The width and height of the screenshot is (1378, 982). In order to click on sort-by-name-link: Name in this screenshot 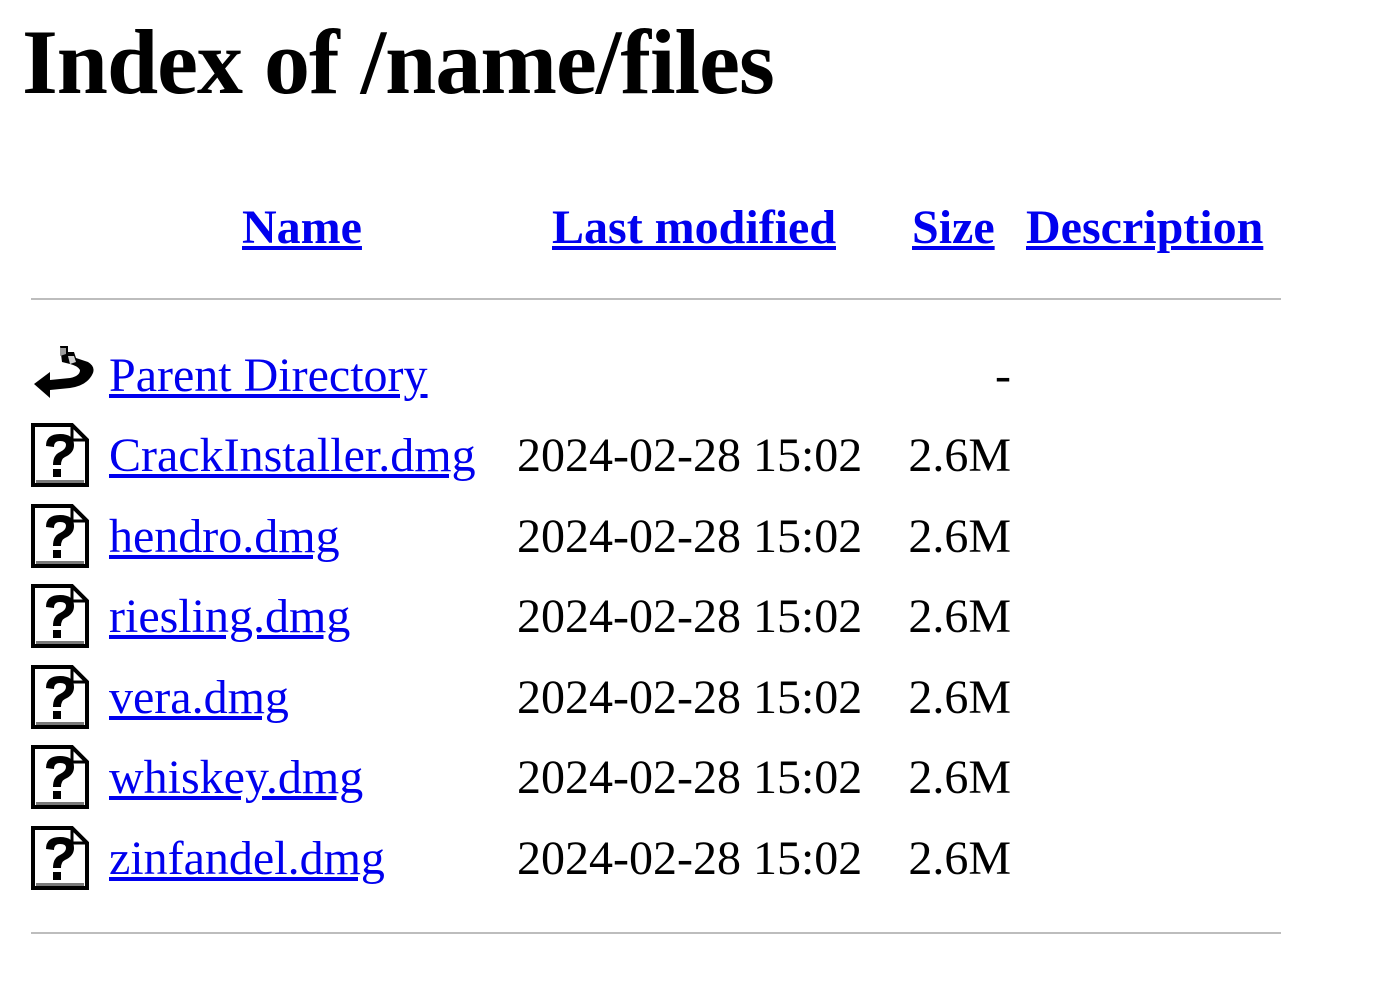, I will do `click(302, 228)`.